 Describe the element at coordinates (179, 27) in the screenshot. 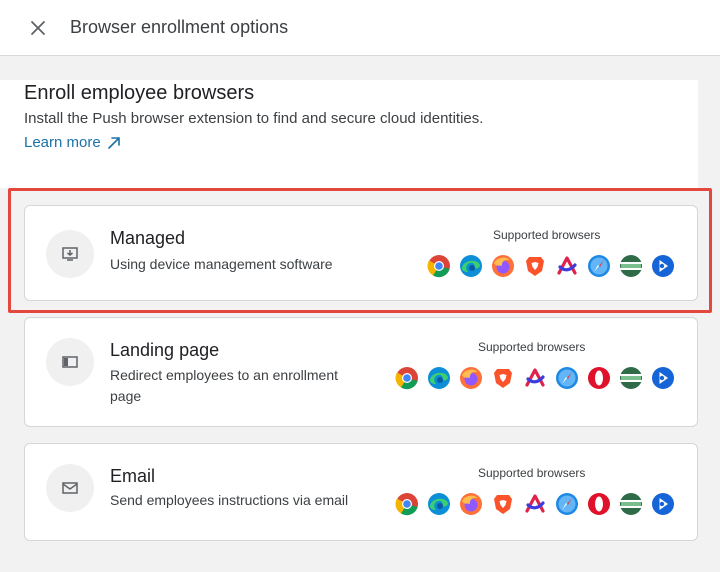

I see `dialog-title: Browser enrollment options` at that location.